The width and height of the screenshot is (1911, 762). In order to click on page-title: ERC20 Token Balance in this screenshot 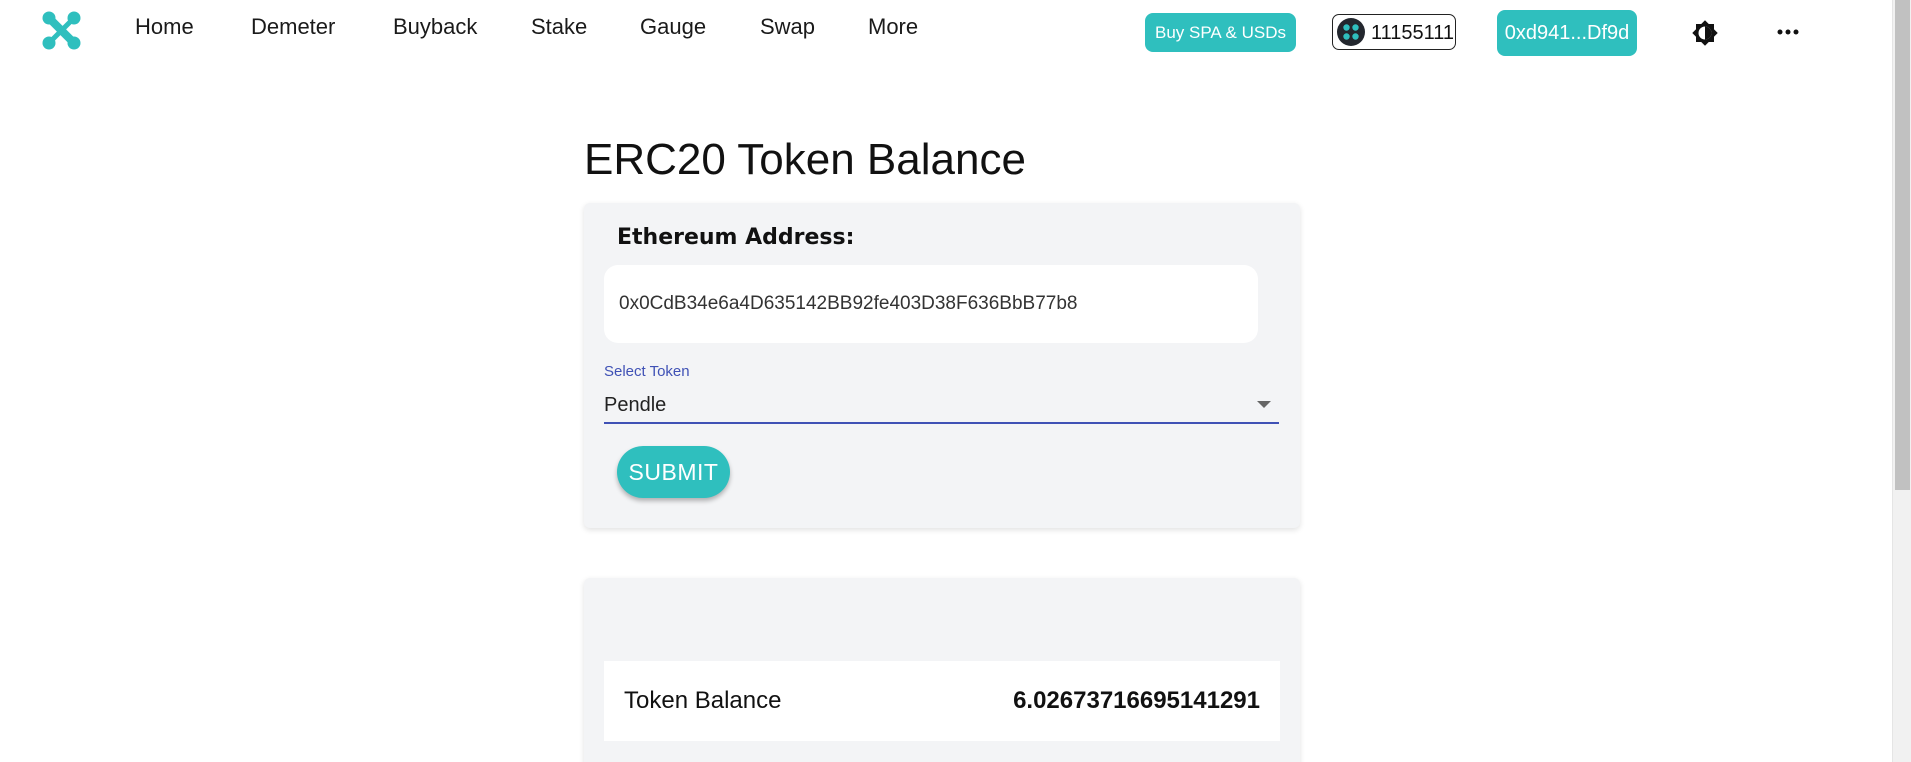, I will do `click(805, 159)`.